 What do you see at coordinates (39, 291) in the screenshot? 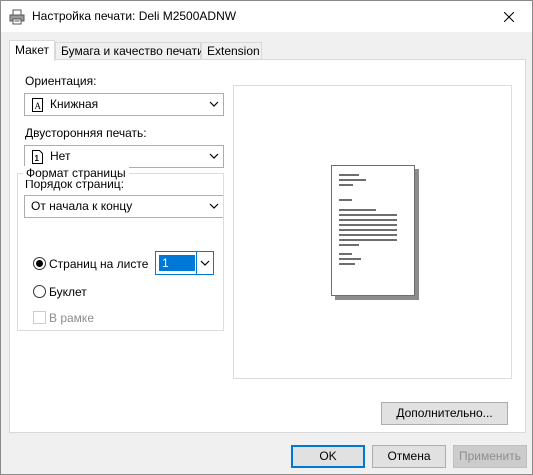
I see `booklet-radio` at bounding box center [39, 291].